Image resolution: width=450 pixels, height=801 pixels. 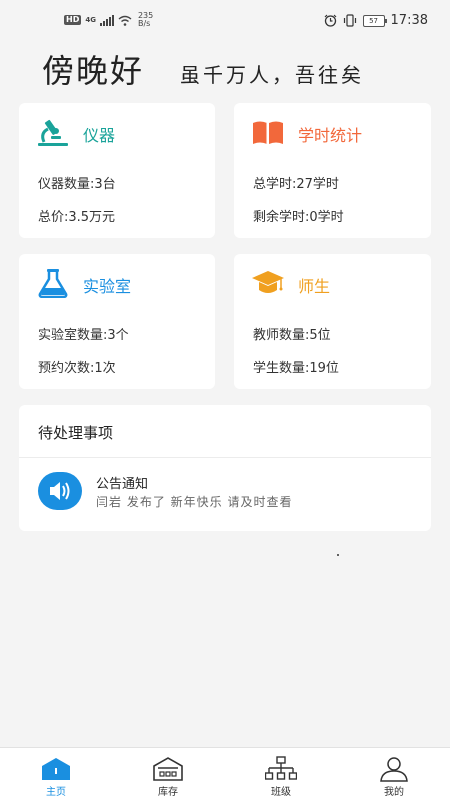 What do you see at coordinates (168, 792) in the screenshot?
I see `tab-label: 库存` at bounding box center [168, 792].